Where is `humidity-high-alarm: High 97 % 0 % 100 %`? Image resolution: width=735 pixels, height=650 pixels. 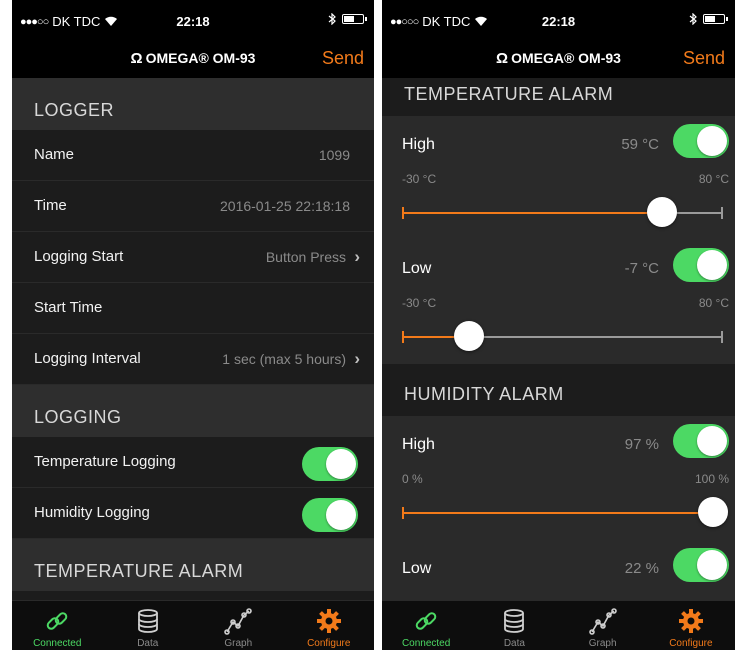 humidity-high-alarm: High 97 % 0 % 100 % is located at coordinates (558, 478).